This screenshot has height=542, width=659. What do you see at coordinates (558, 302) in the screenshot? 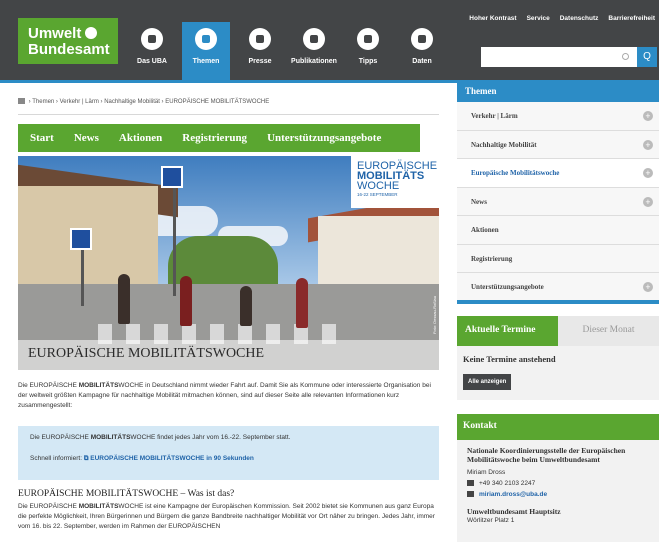
I see `sidebar-accent-bar` at bounding box center [558, 302].